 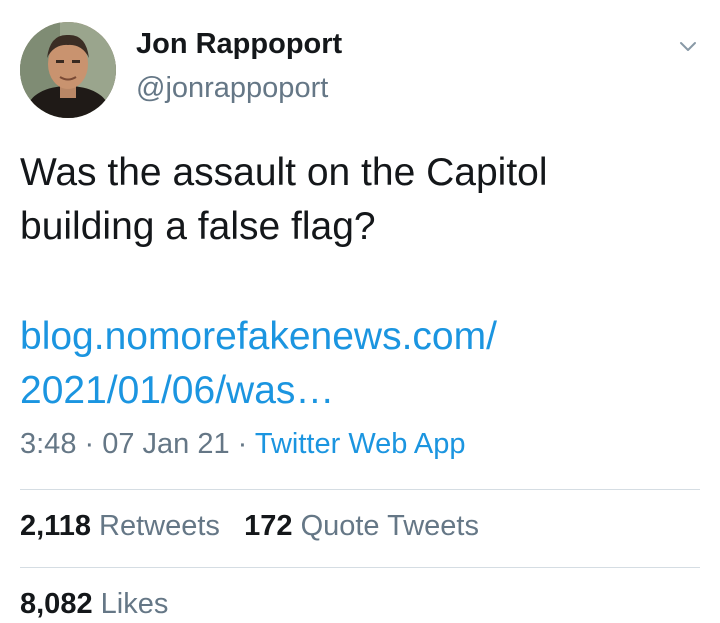 I want to click on likes-label: Likes, so click(x=134, y=604).